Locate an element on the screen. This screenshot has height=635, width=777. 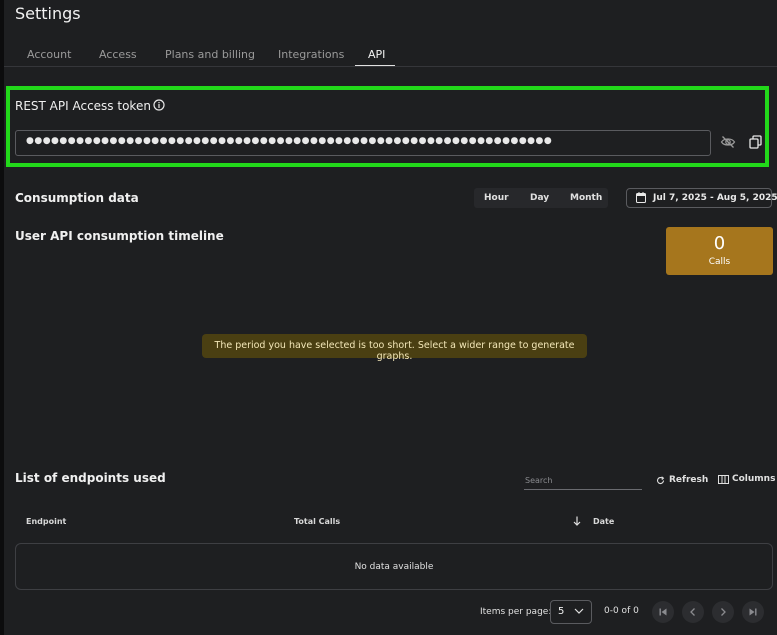
last-page-icon is located at coordinates (753, 612).